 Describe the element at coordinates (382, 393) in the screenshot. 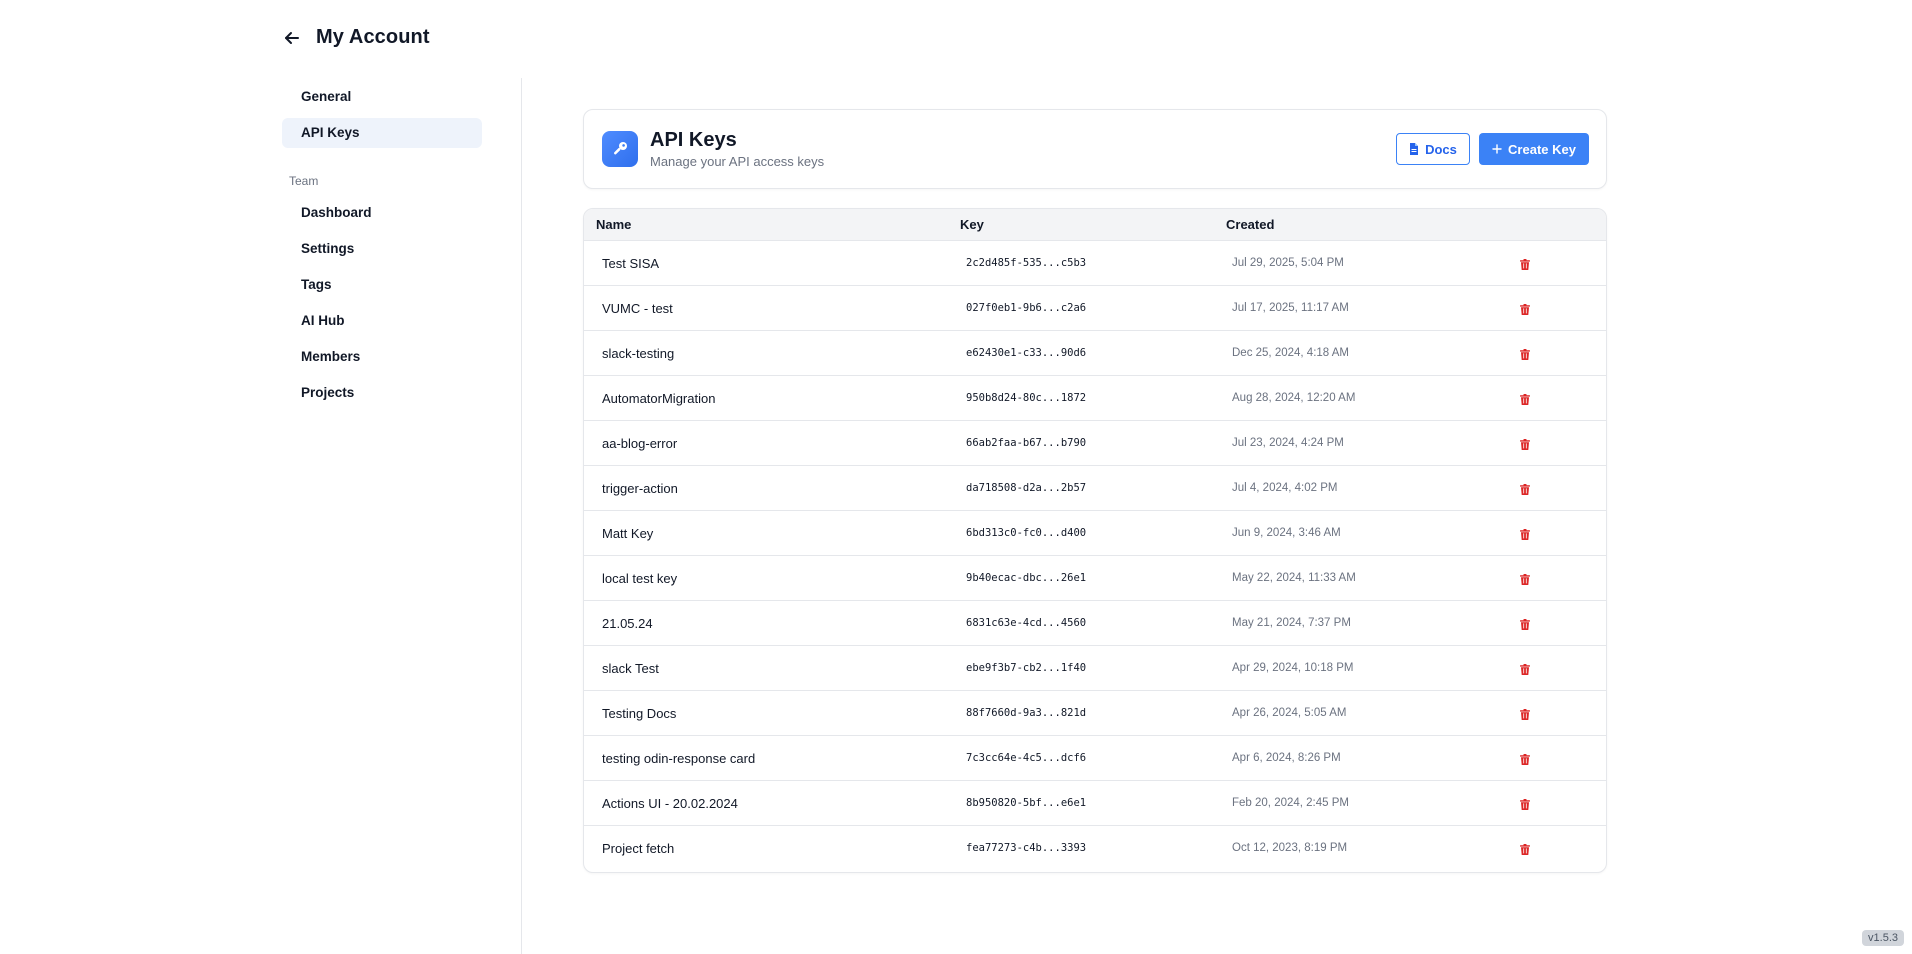

I see `sidebar-item-projects: Projects` at that location.